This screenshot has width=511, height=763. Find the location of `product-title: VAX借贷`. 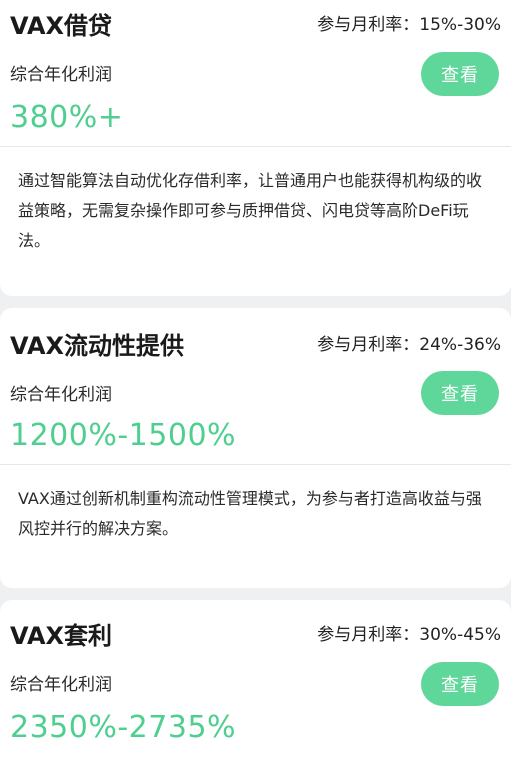

product-title: VAX借贷 is located at coordinates (61, 26).